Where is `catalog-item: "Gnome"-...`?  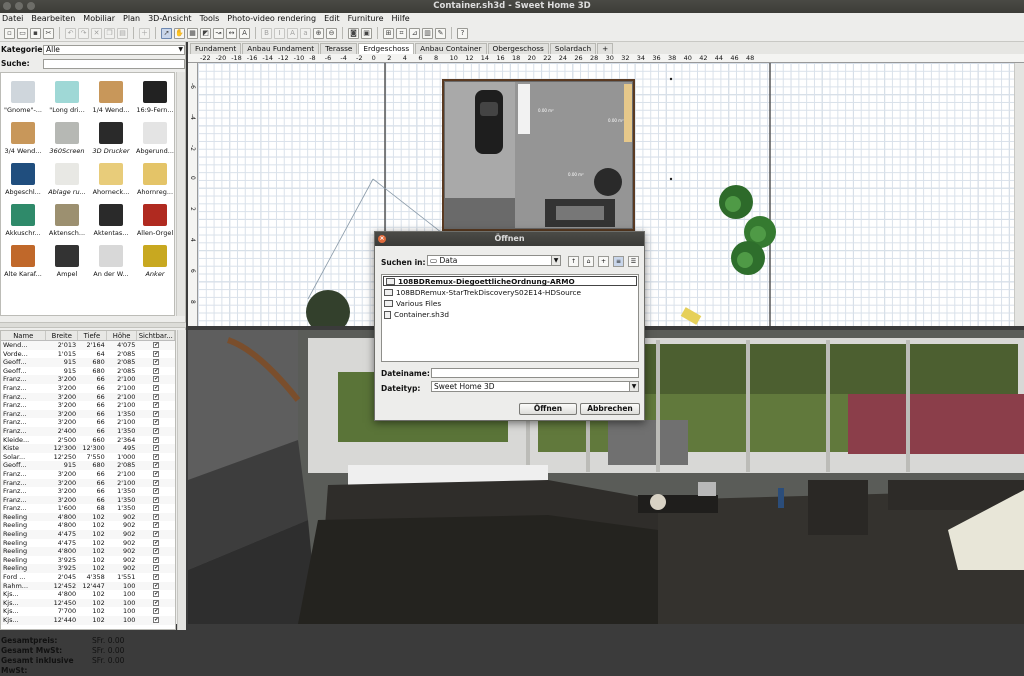 catalog-item: "Gnome"-... is located at coordinates (23, 93).